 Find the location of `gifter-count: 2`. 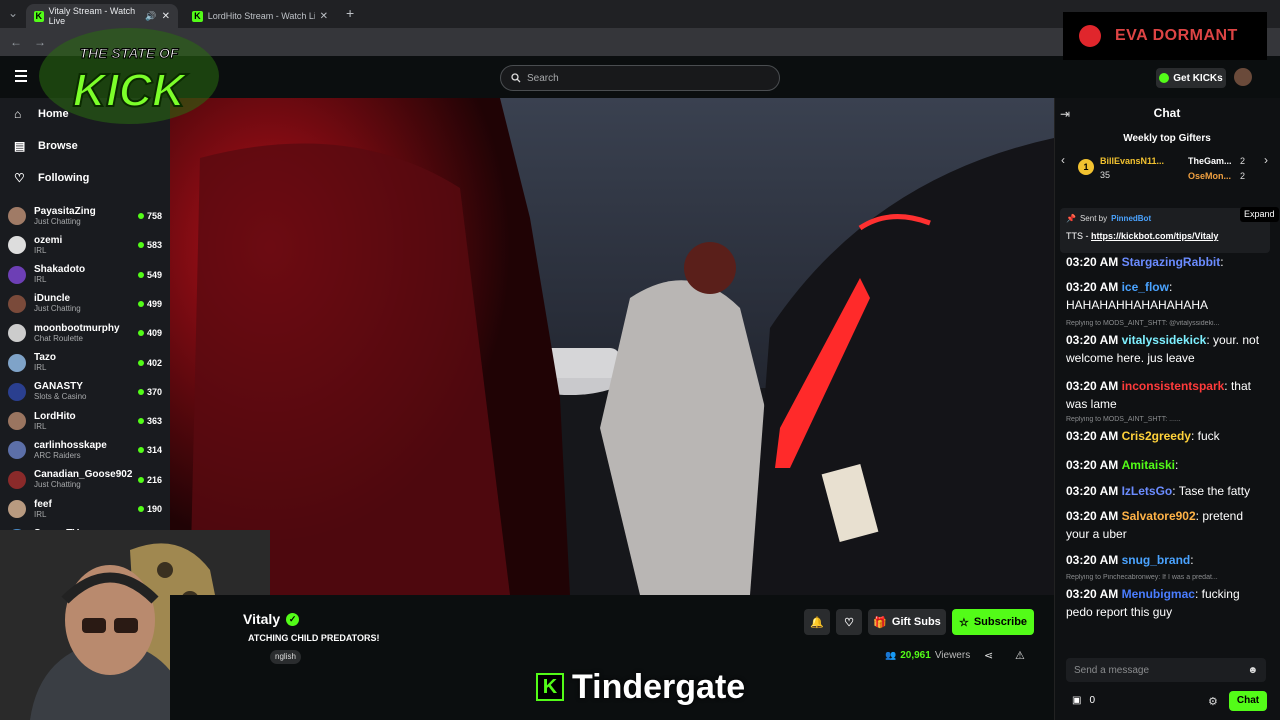

gifter-count: 2 is located at coordinates (1243, 176).